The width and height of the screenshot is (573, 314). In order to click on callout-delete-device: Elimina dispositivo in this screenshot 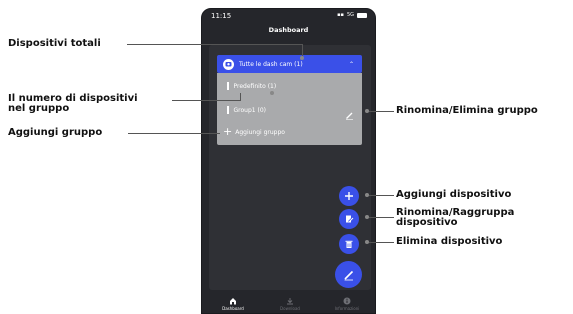, I will do `click(449, 241)`.